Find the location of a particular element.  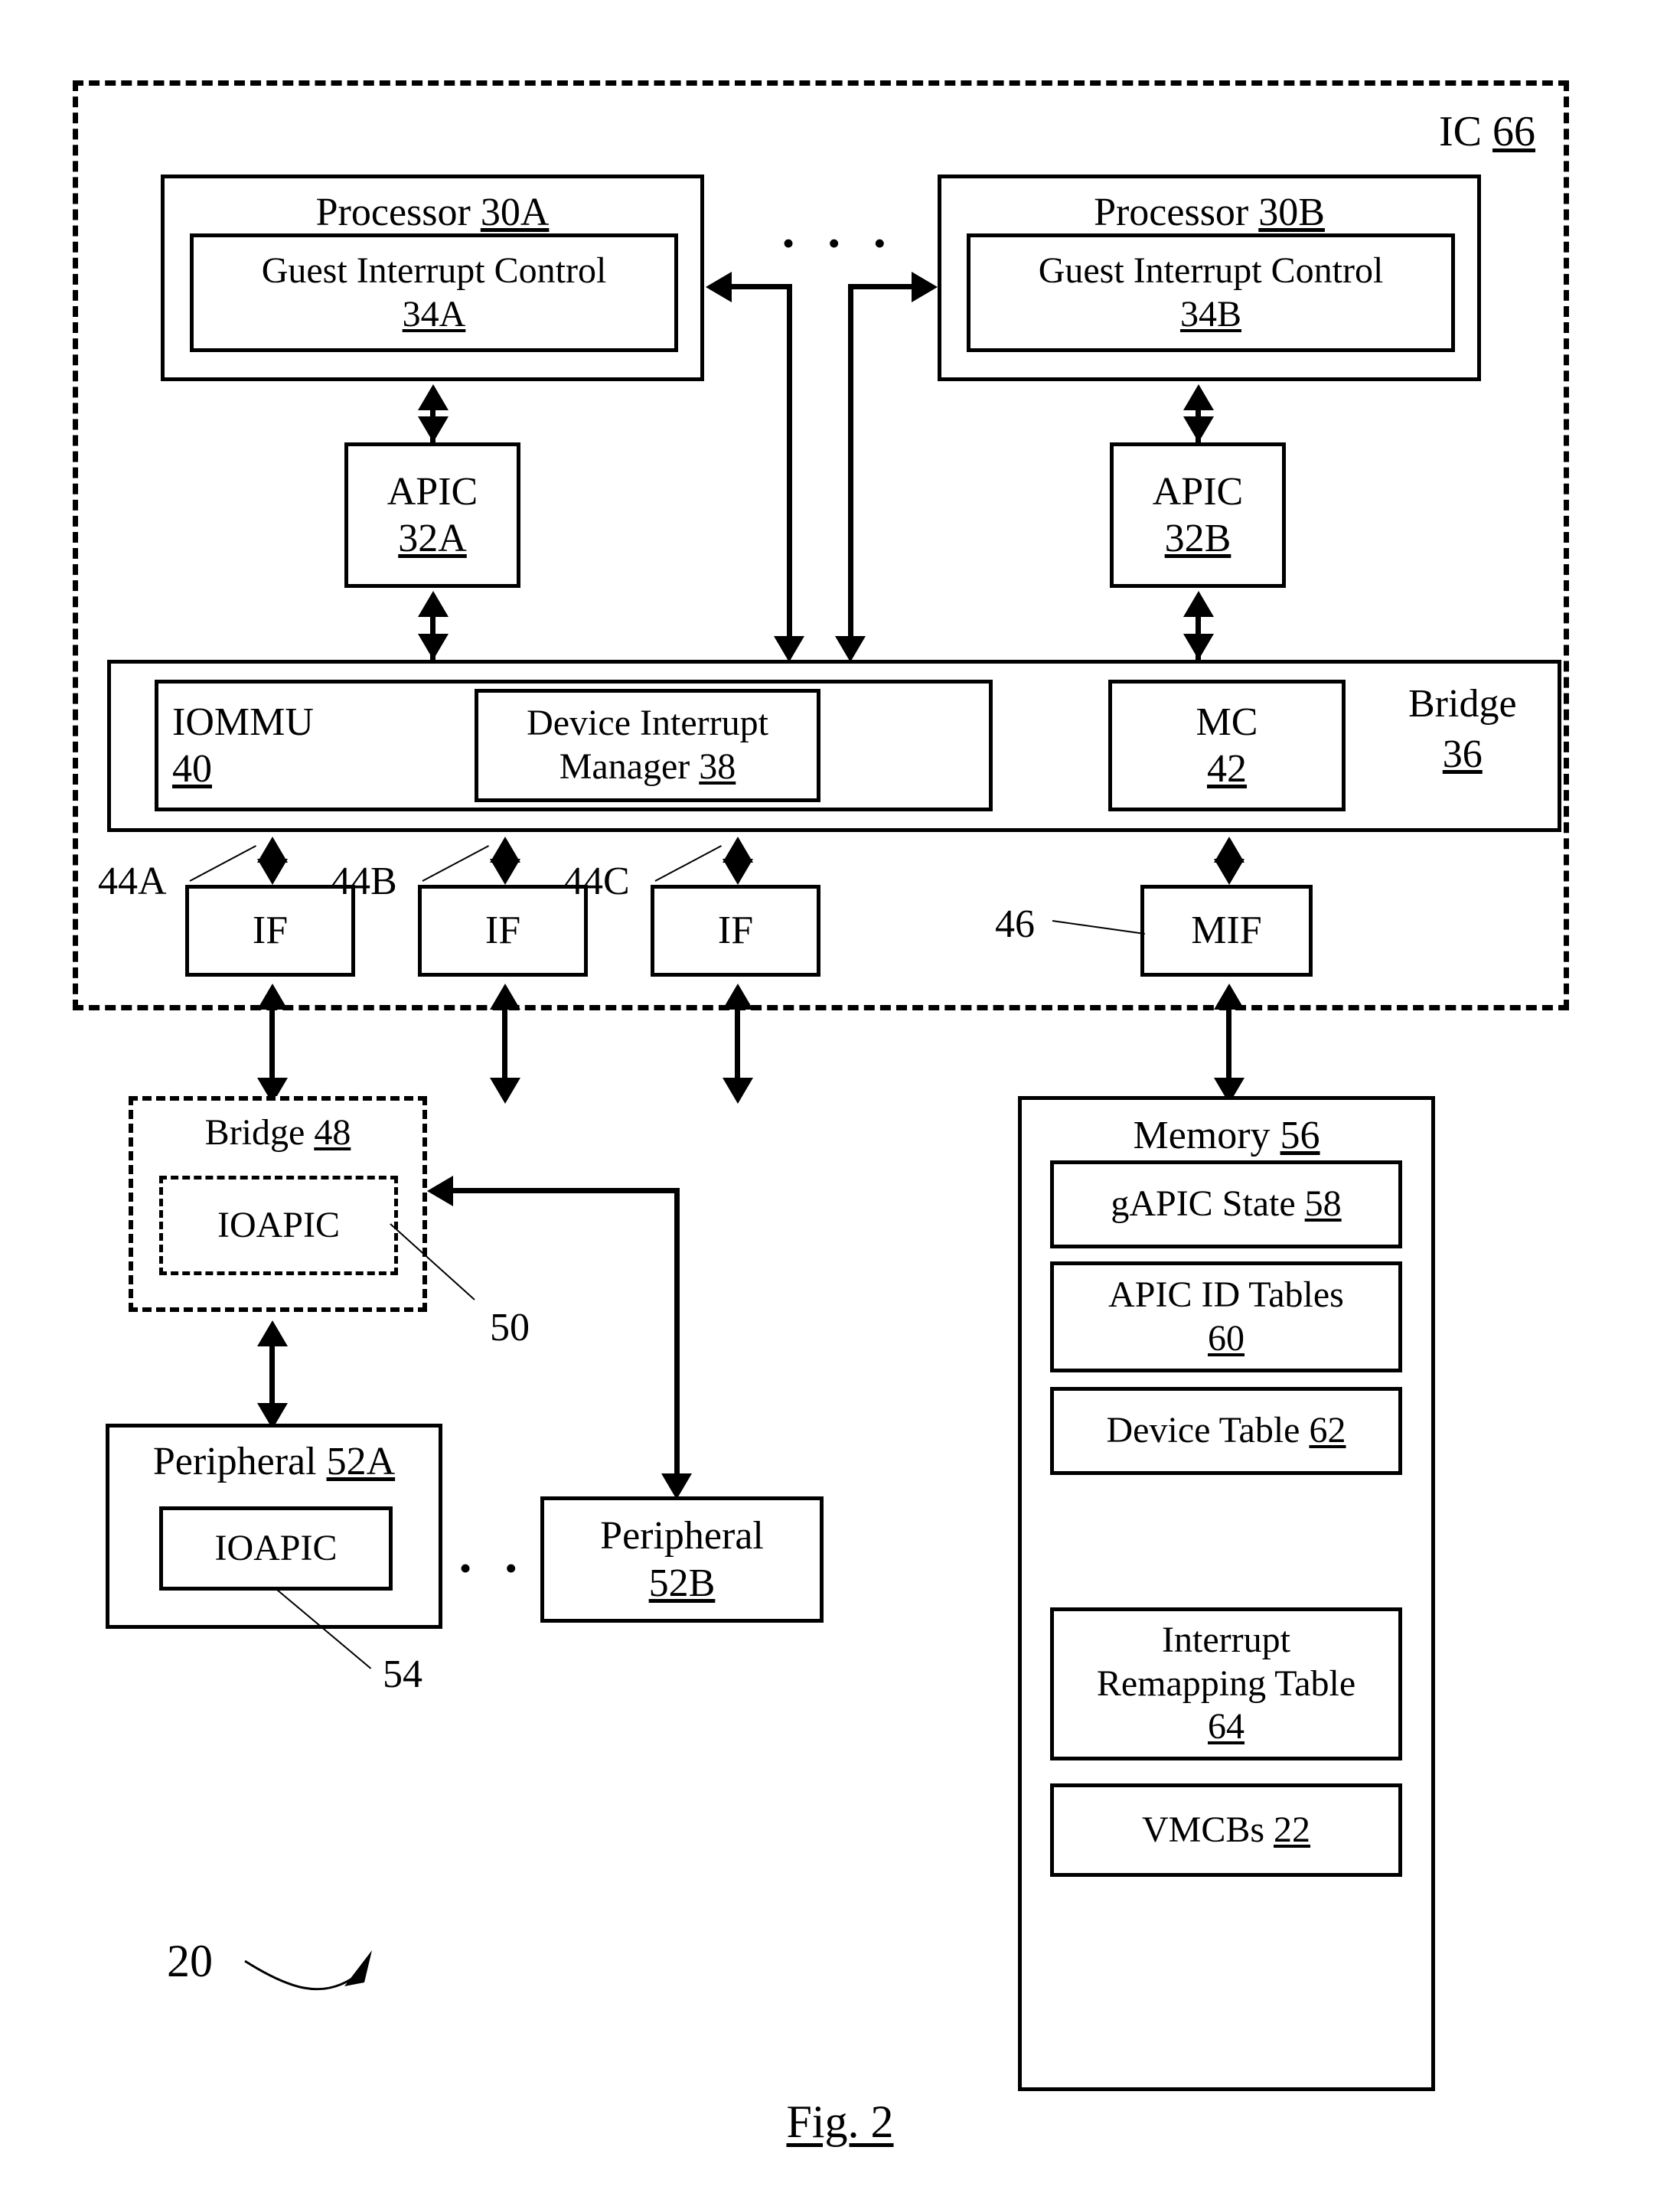

bus-line-left-vertical is located at coordinates (789, 462).